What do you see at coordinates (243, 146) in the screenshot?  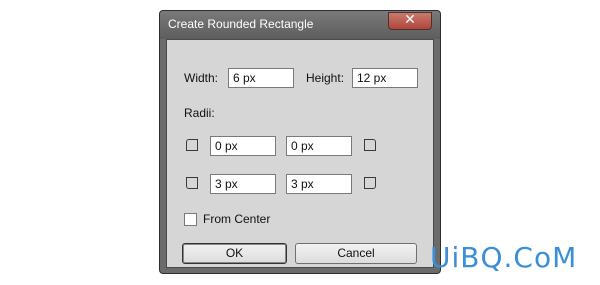 I see `top-left-radius-field: 0 px` at bounding box center [243, 146].